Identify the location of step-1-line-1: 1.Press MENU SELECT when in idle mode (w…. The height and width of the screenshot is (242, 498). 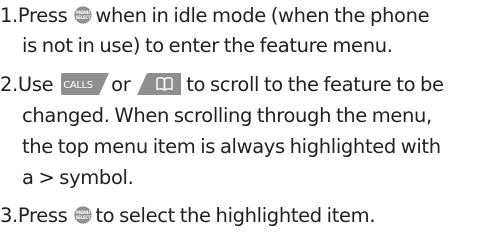
(215, 15).